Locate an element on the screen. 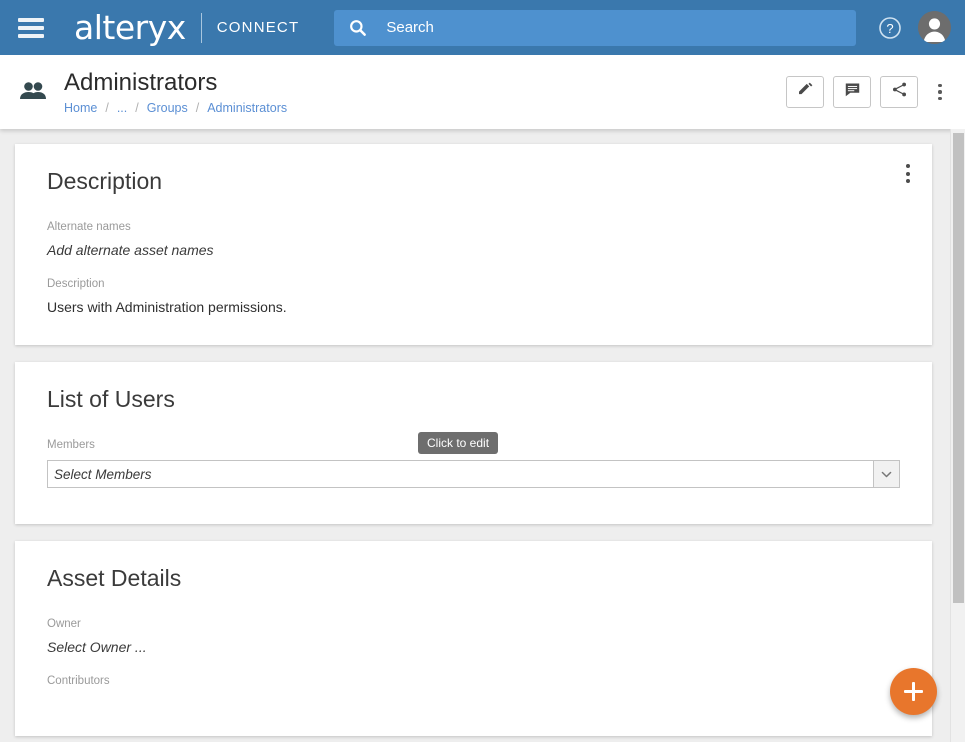 This screenshot has height=742, width=965. scrollbar-thumb is located at coordinates (958, 368).